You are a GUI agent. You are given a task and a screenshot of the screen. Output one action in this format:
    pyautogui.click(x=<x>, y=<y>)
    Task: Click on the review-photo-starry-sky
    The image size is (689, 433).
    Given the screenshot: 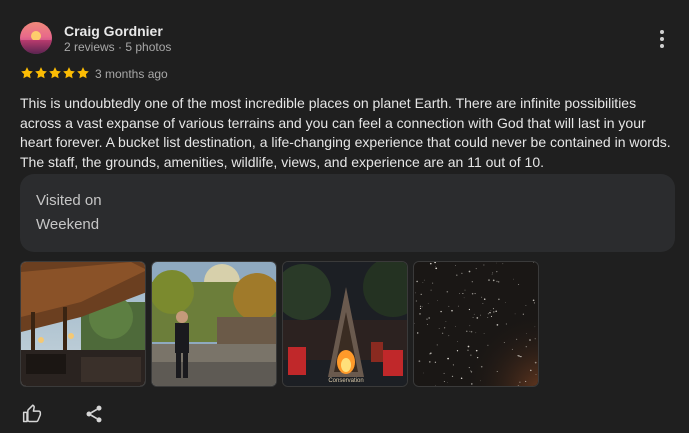 What is the action you would take?
    pyautogui.click(x=476, y=324)
    